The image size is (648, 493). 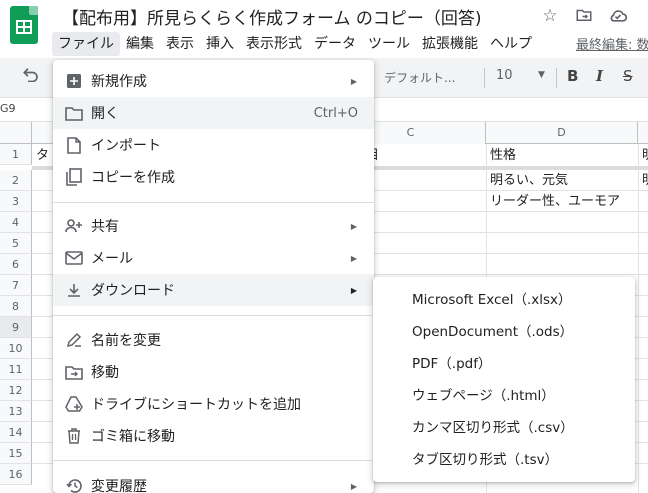 I want to click on file-icon, so click(x=74, y=145).